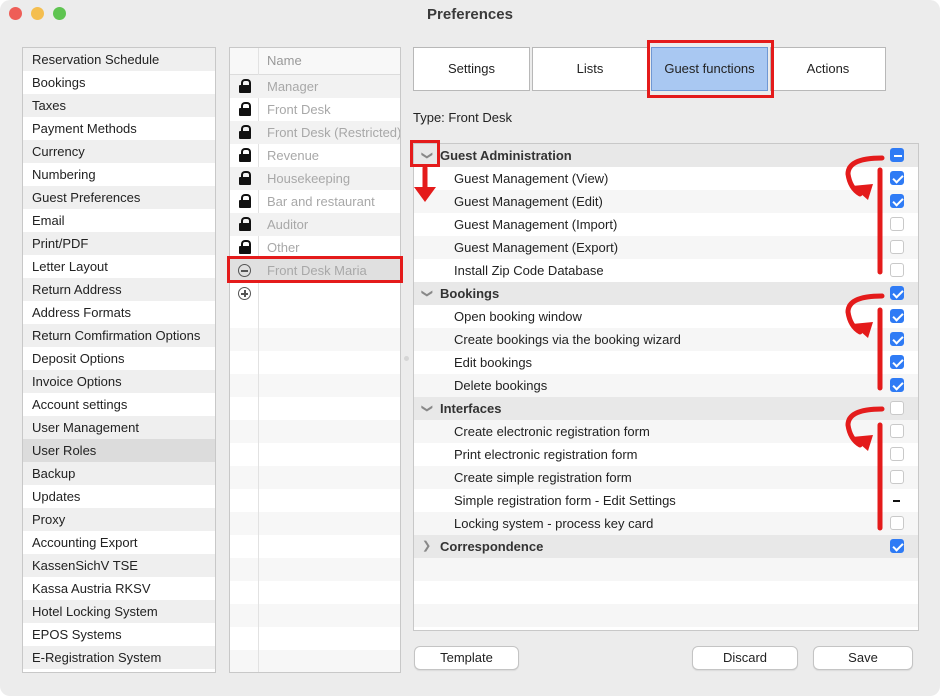  What do you see at coordinates (828, 69) in the screenshot?
I see `tab-actions: Actions` at bounding box center [828, 69].